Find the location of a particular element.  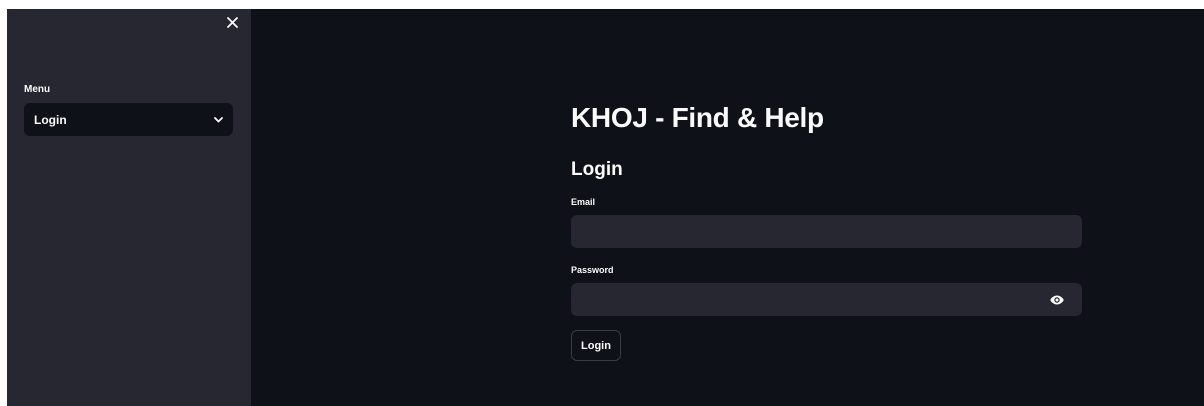

password-field is located at coordinates (826, 299).